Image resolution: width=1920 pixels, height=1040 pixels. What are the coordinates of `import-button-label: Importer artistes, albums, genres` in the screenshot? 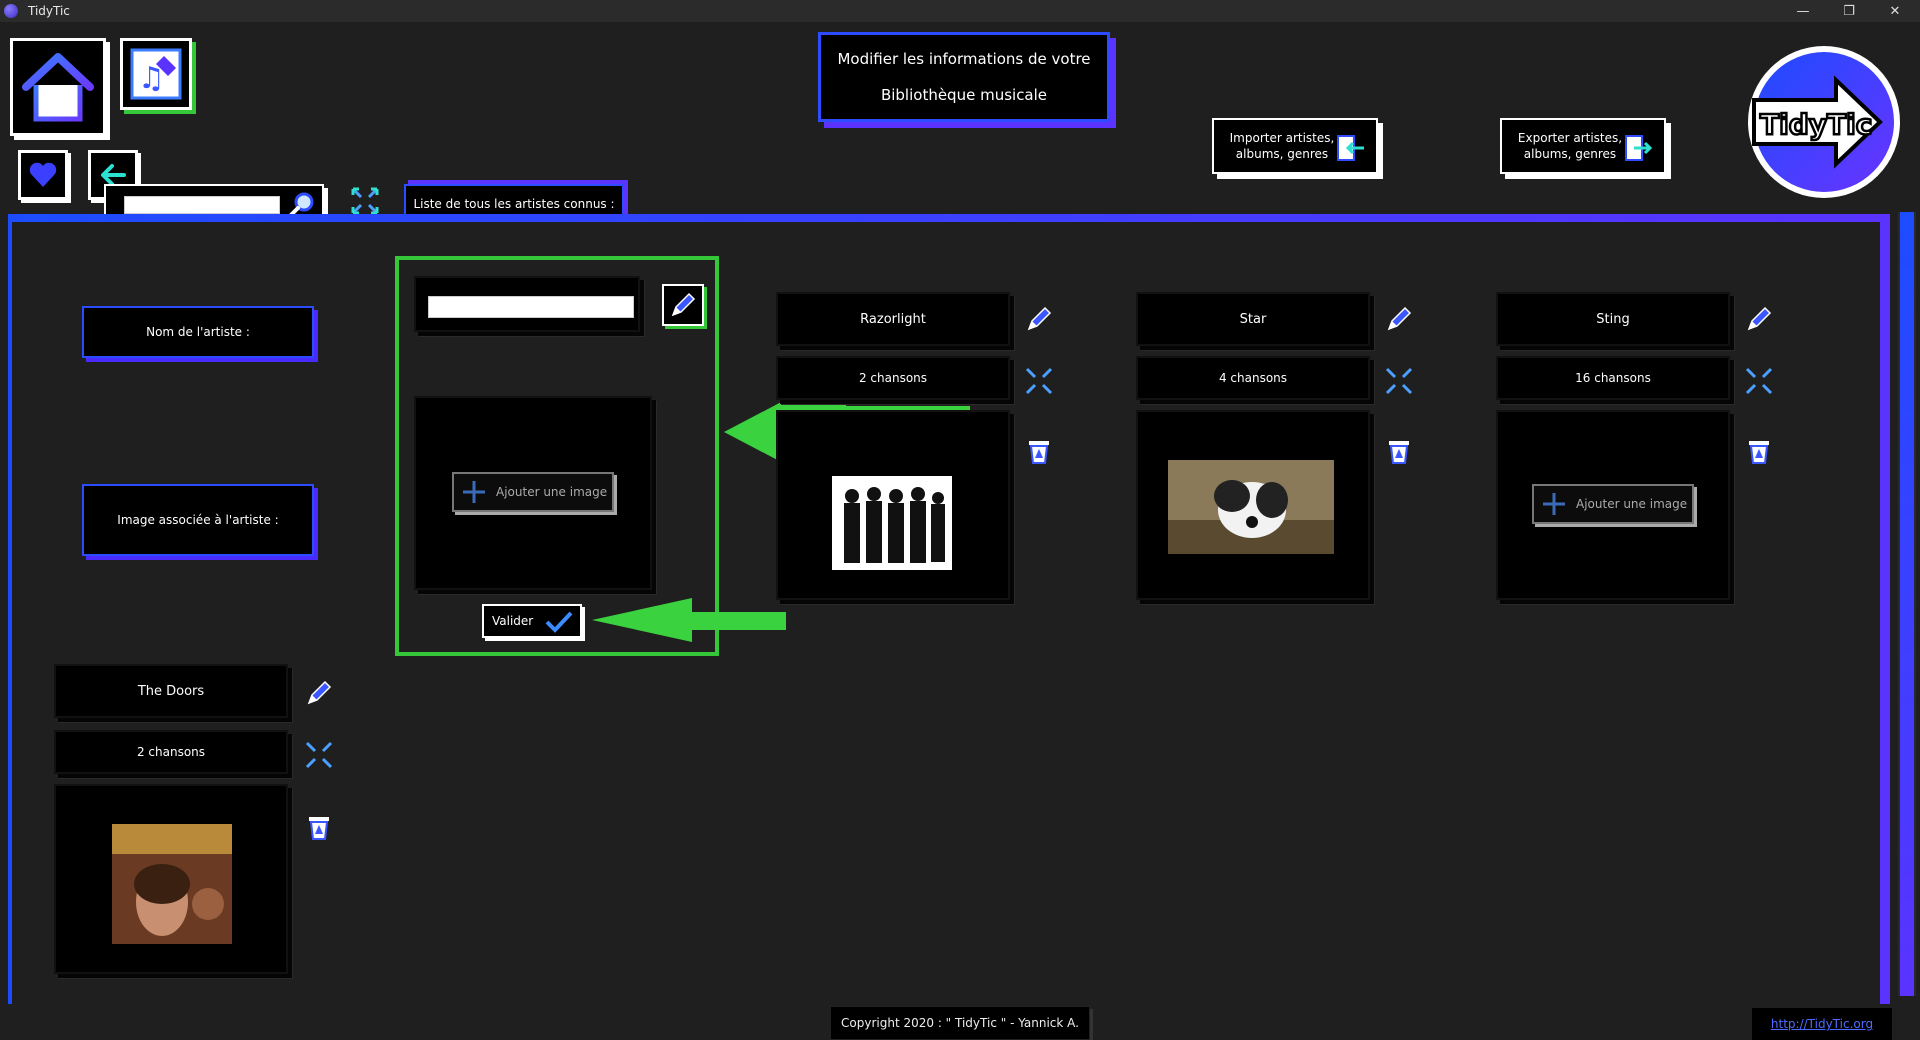 It's located at (1282, 146).